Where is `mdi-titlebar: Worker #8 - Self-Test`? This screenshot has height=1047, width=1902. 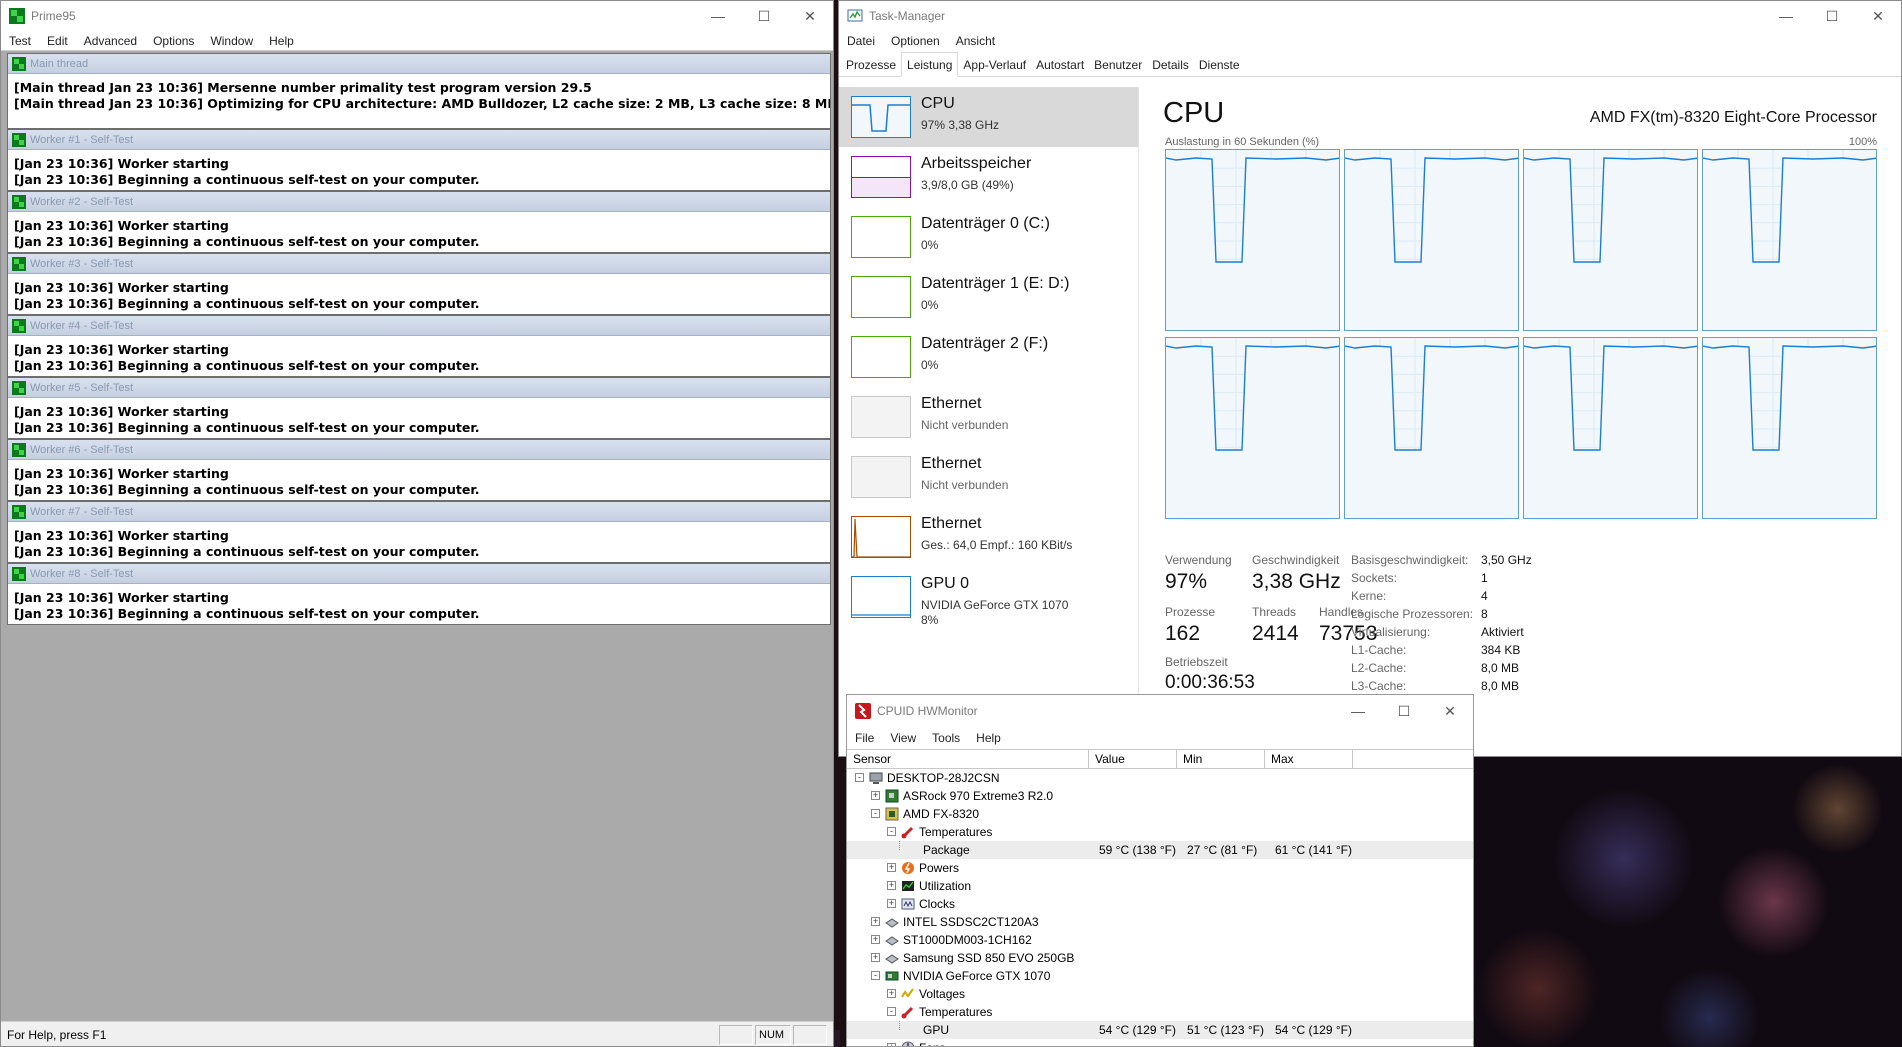 mdi-titlebar: Worker #8 - Self-Test is located at coordinates (419, 574).